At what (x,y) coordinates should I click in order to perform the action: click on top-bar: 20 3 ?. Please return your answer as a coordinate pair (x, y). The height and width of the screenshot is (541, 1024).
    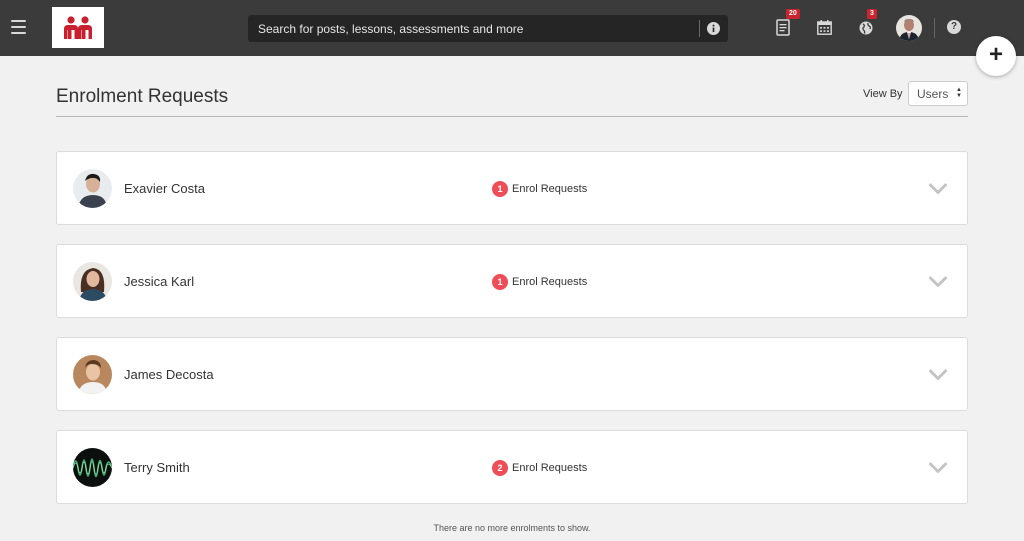
    Looking at the image, I should click on (512, 28).